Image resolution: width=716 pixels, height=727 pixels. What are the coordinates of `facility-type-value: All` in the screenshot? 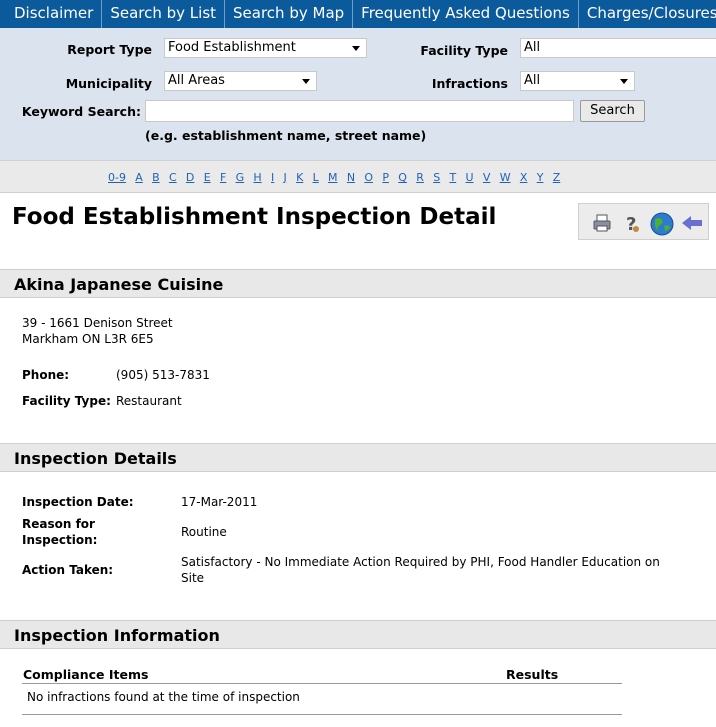 It's located at (532, 47).